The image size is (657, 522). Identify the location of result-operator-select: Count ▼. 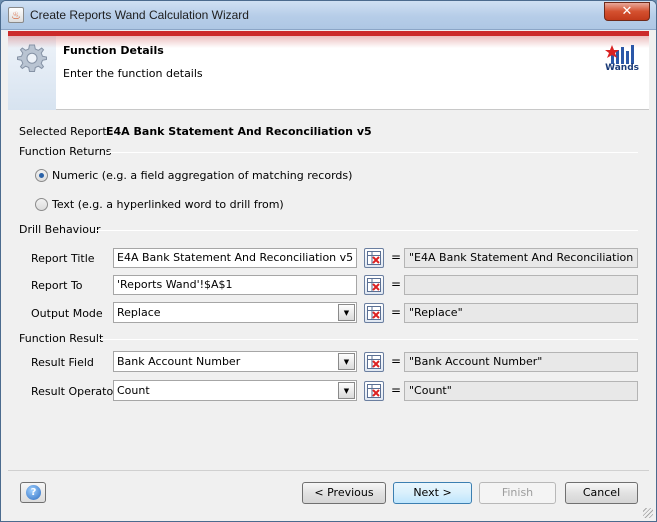
(235, 390).